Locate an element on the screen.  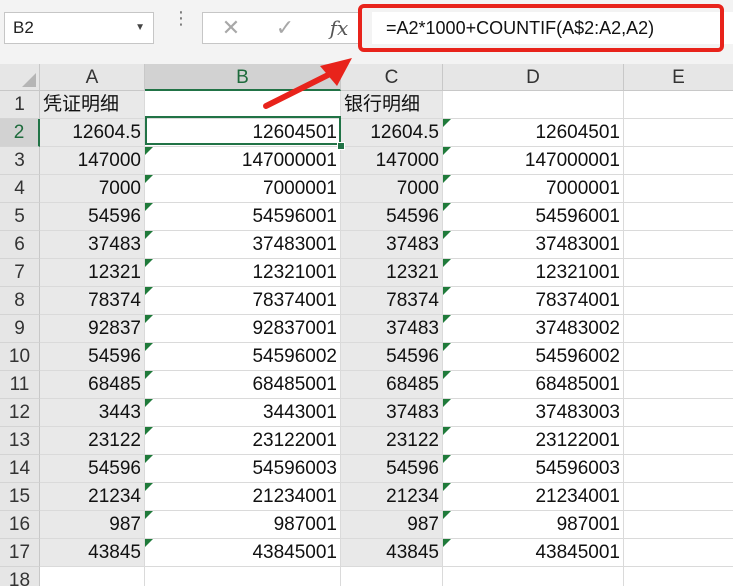
cell-d14: 54596003 is located at coordinates (533, 469).